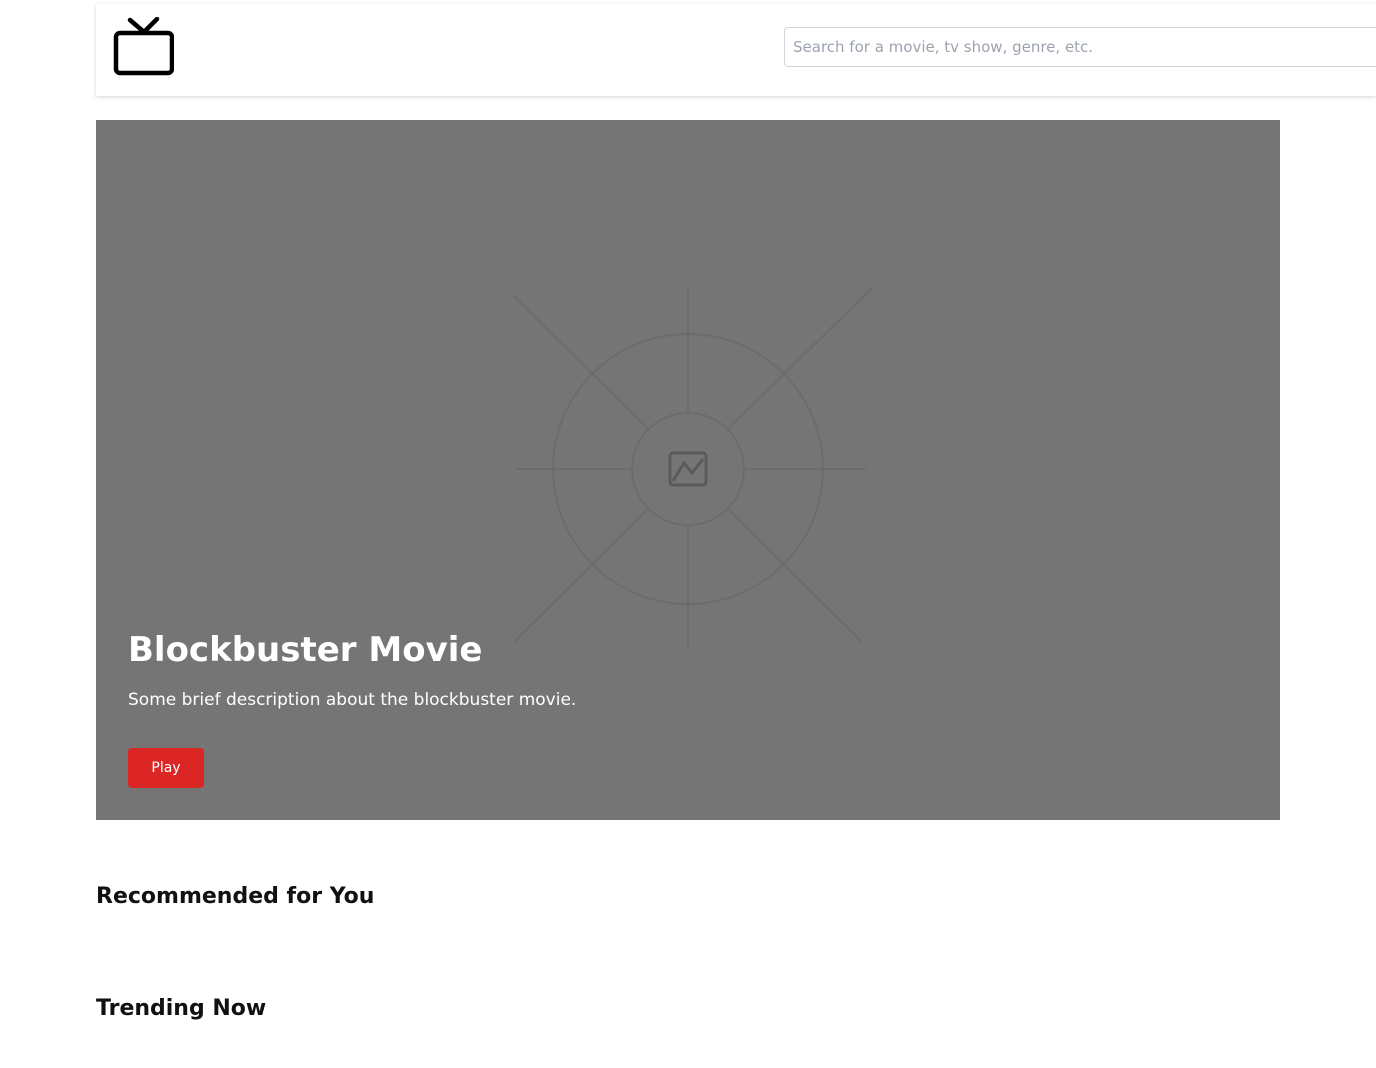 Image resolution: width=1376 pixels, height=1068 pixels. Describe the element at coordinates (142, 49) in the screenshot. I see `tv-icon` at that location.